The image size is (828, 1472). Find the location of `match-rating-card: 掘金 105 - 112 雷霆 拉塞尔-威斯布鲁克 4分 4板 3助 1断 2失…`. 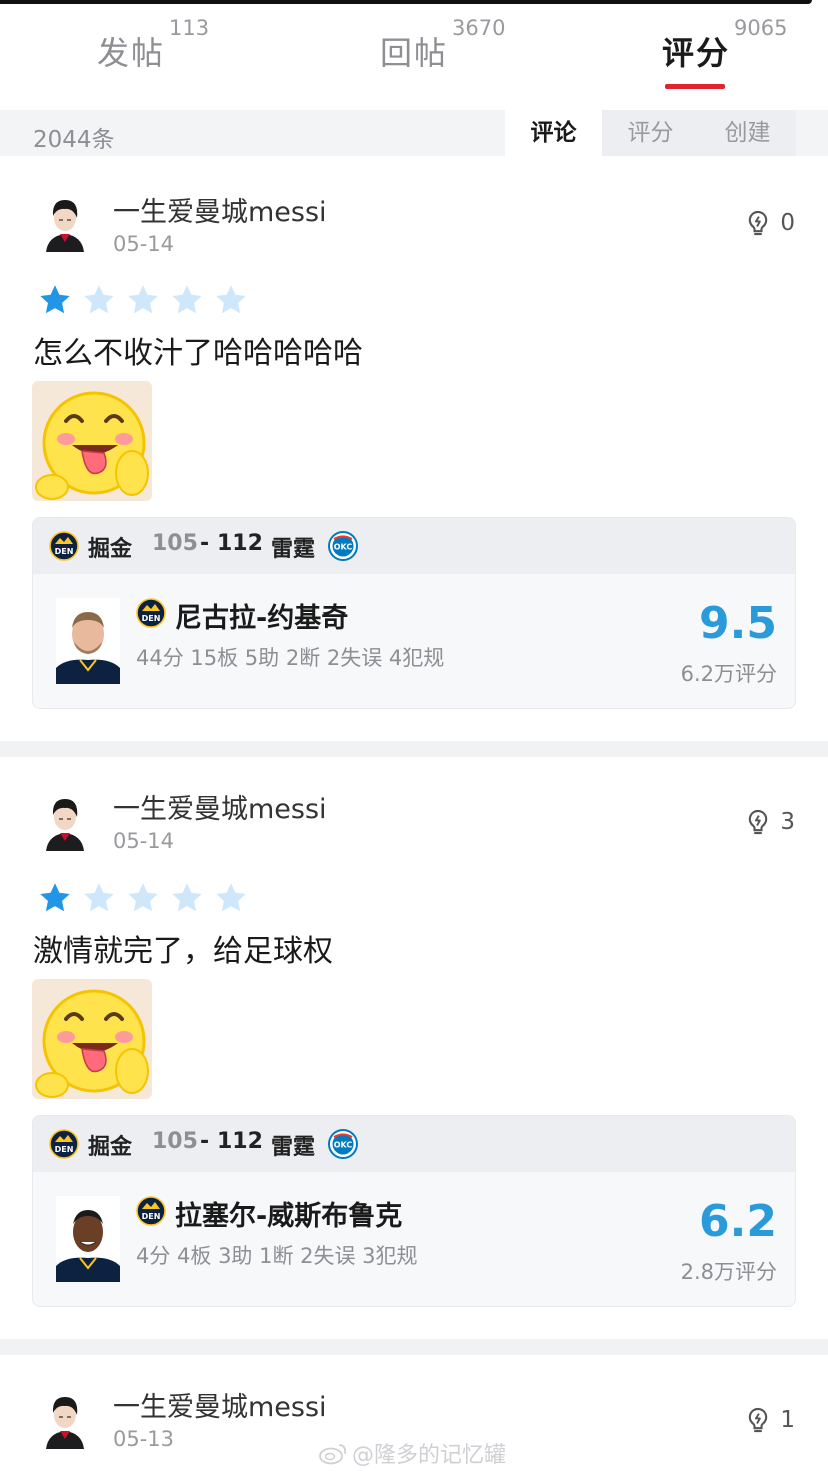

match-rating-card: 掘金 105 - 112 雷霆 拉塞尔-威斯布鲁克 4分 4板 3助 1断 2失… is located at coordinates (414, 1211).